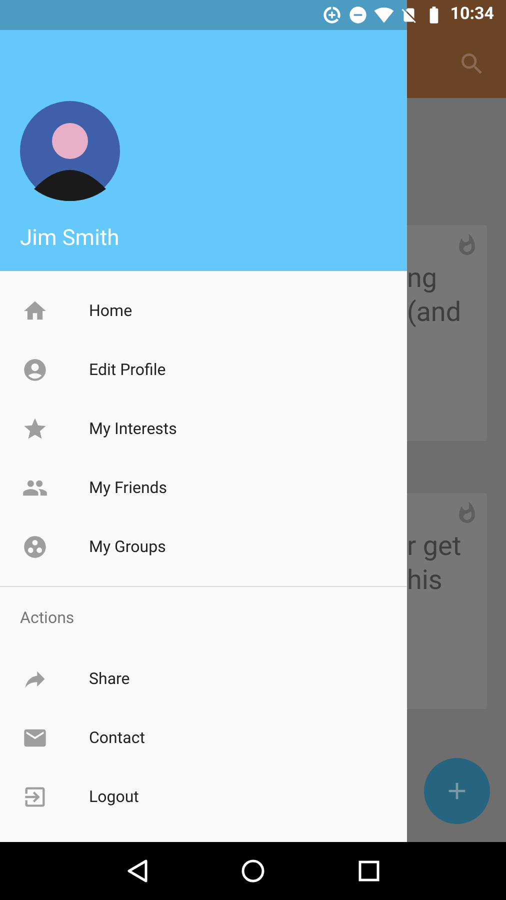 This screenshot has height=900, width=506. Describe the element at coordinates (70, 239) in the screenshot. I see `user-name: Jim Smith` at that location.